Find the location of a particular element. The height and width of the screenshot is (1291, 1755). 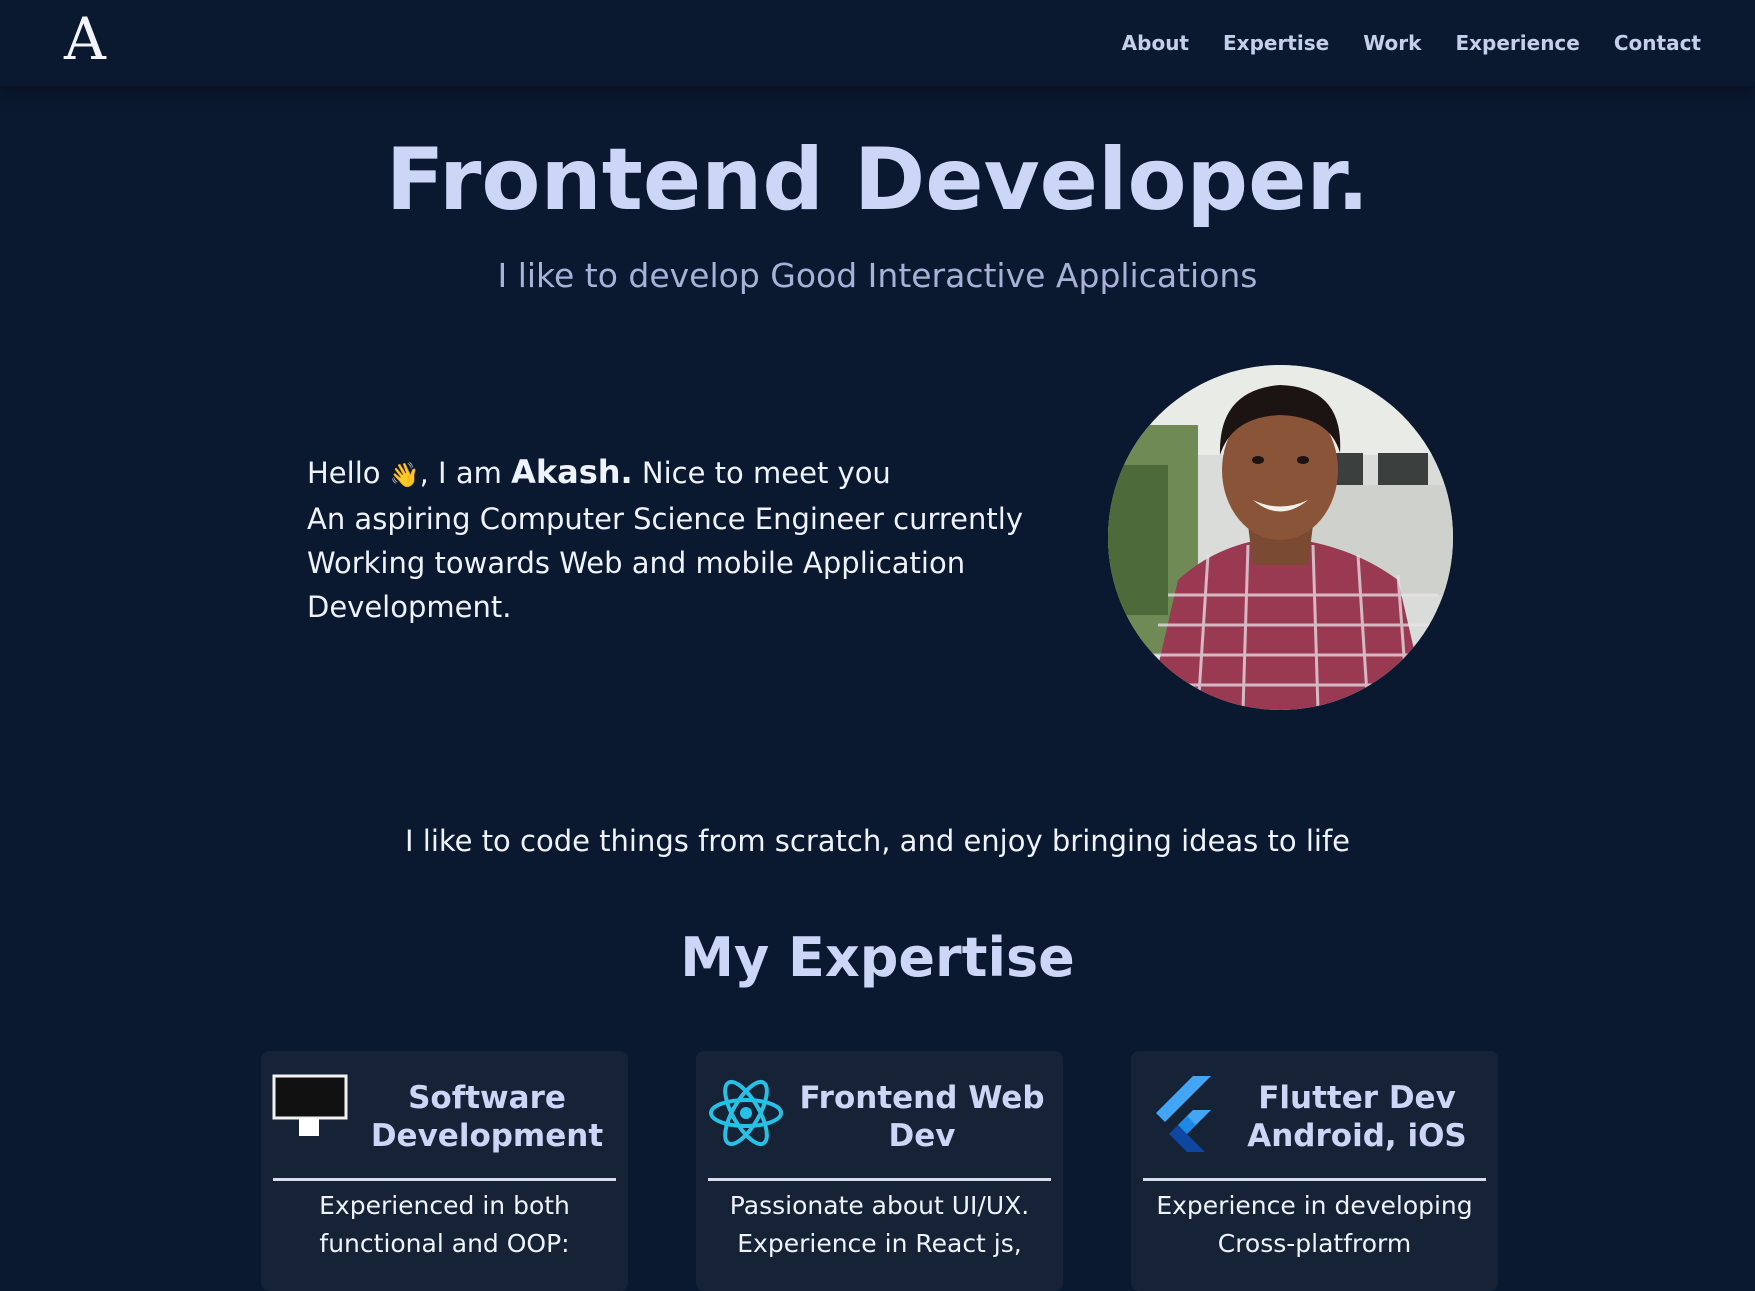

card-title: Flutter Dev Android, iOS is located at coordinates (1357, 1117).